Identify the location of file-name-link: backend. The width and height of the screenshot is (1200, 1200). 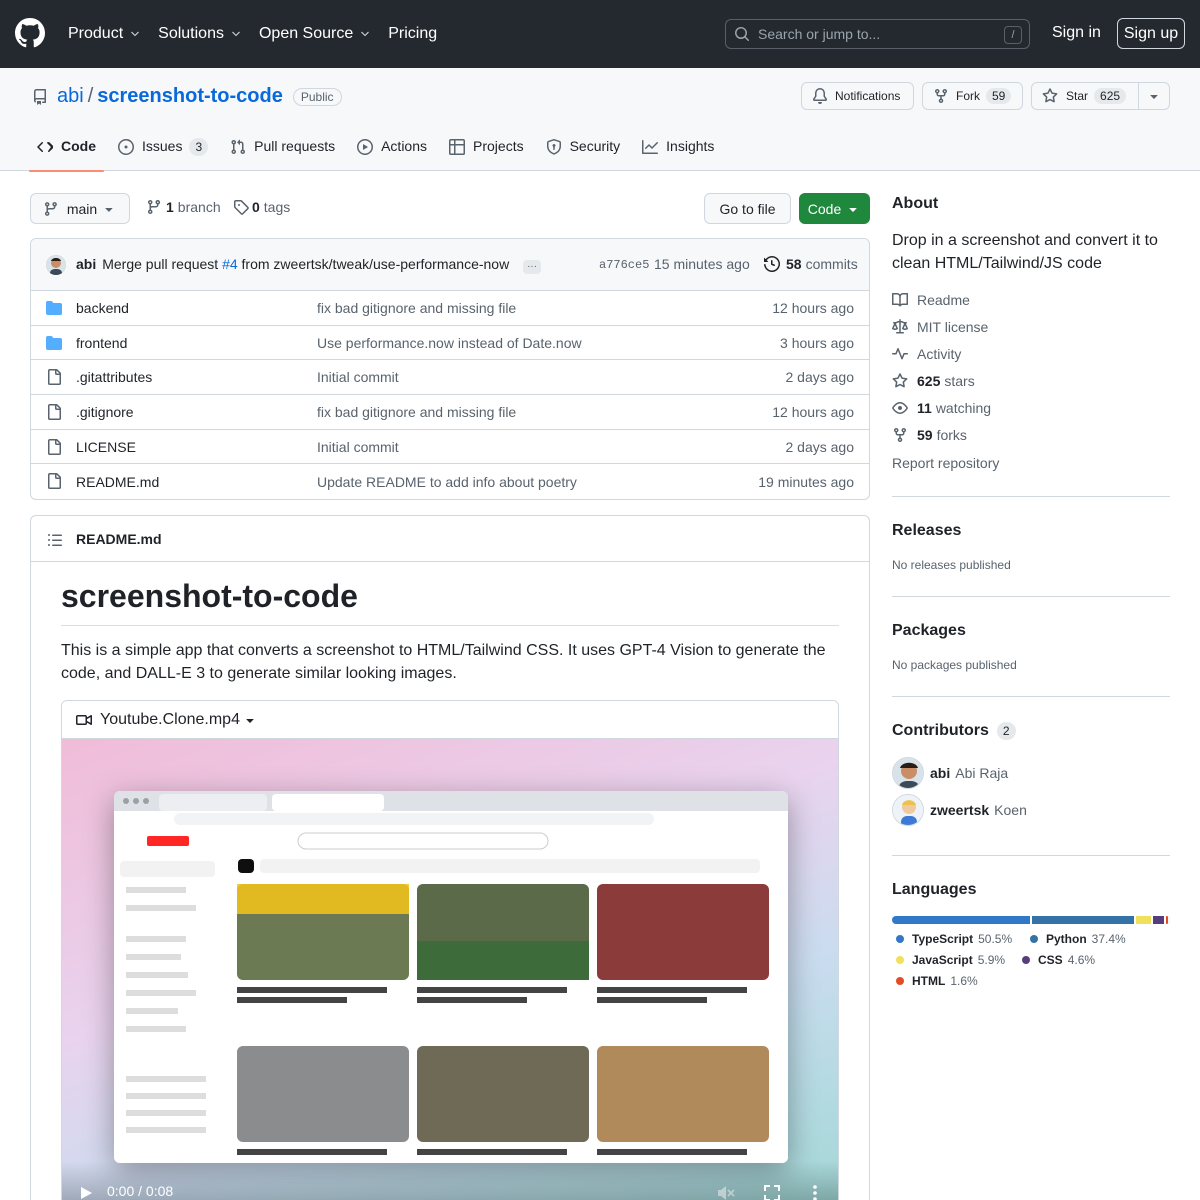
(102, 308).